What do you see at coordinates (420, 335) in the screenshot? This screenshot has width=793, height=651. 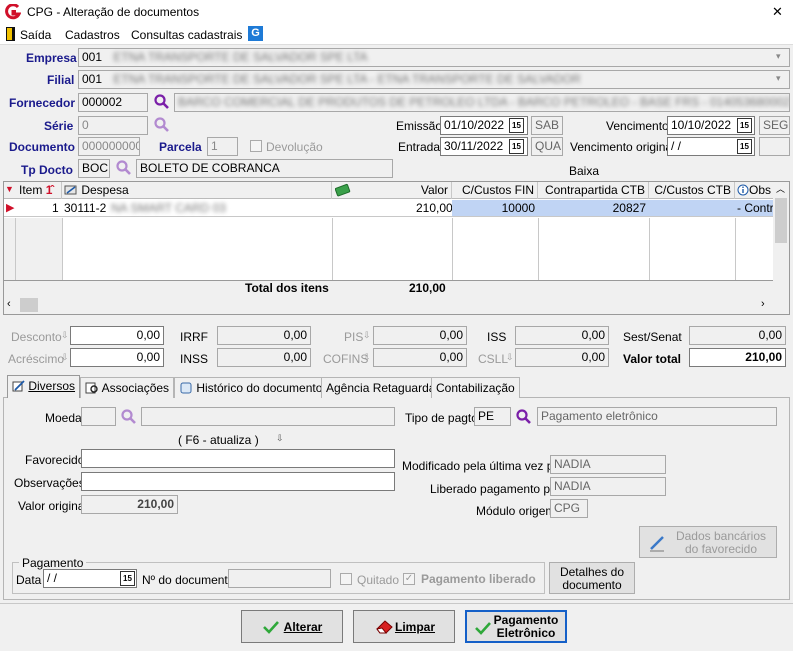 I see `pis-field: 0,00` at bounding box center [420, 335].